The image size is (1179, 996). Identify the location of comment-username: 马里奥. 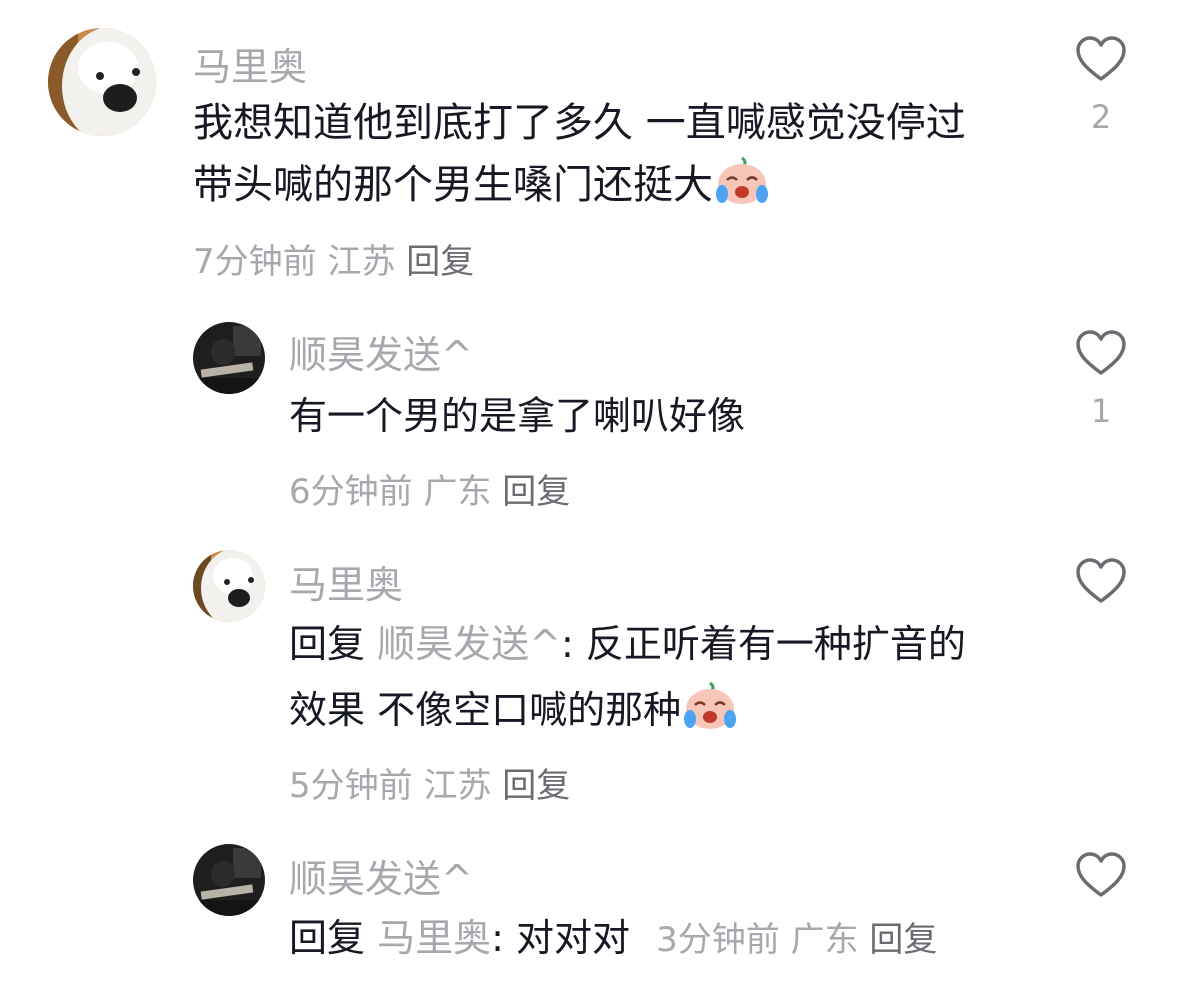
(250, 63).